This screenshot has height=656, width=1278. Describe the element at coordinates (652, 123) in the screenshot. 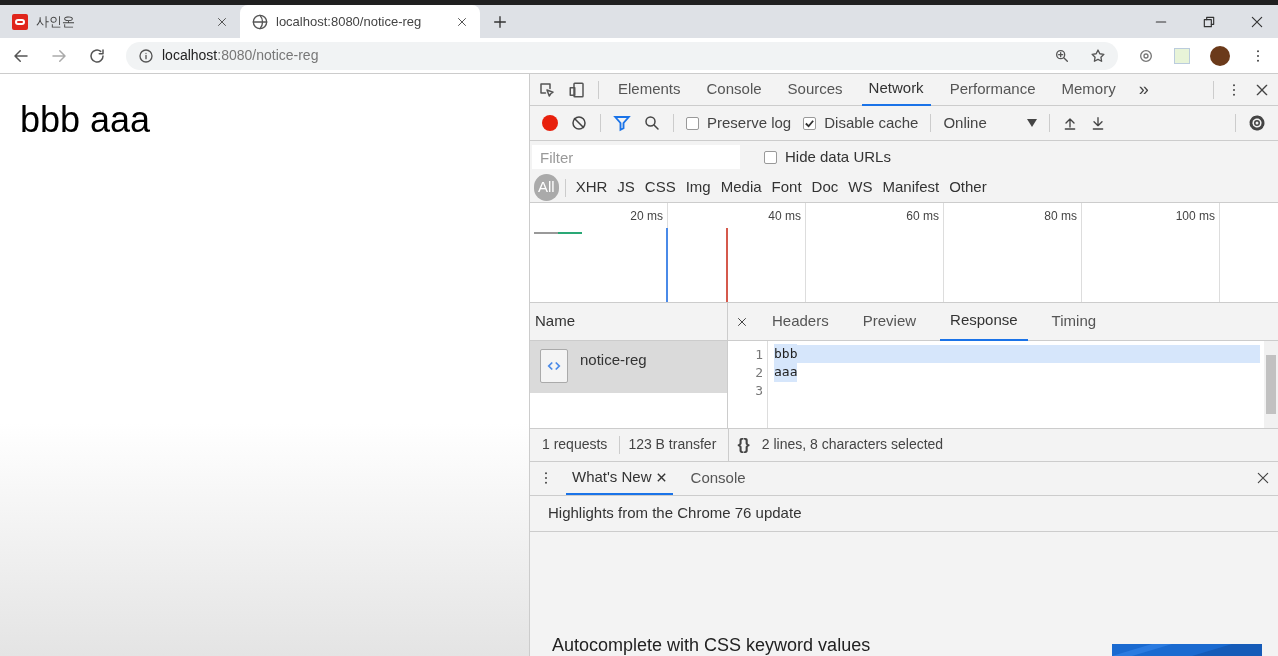

I see `search-icon` at that location.